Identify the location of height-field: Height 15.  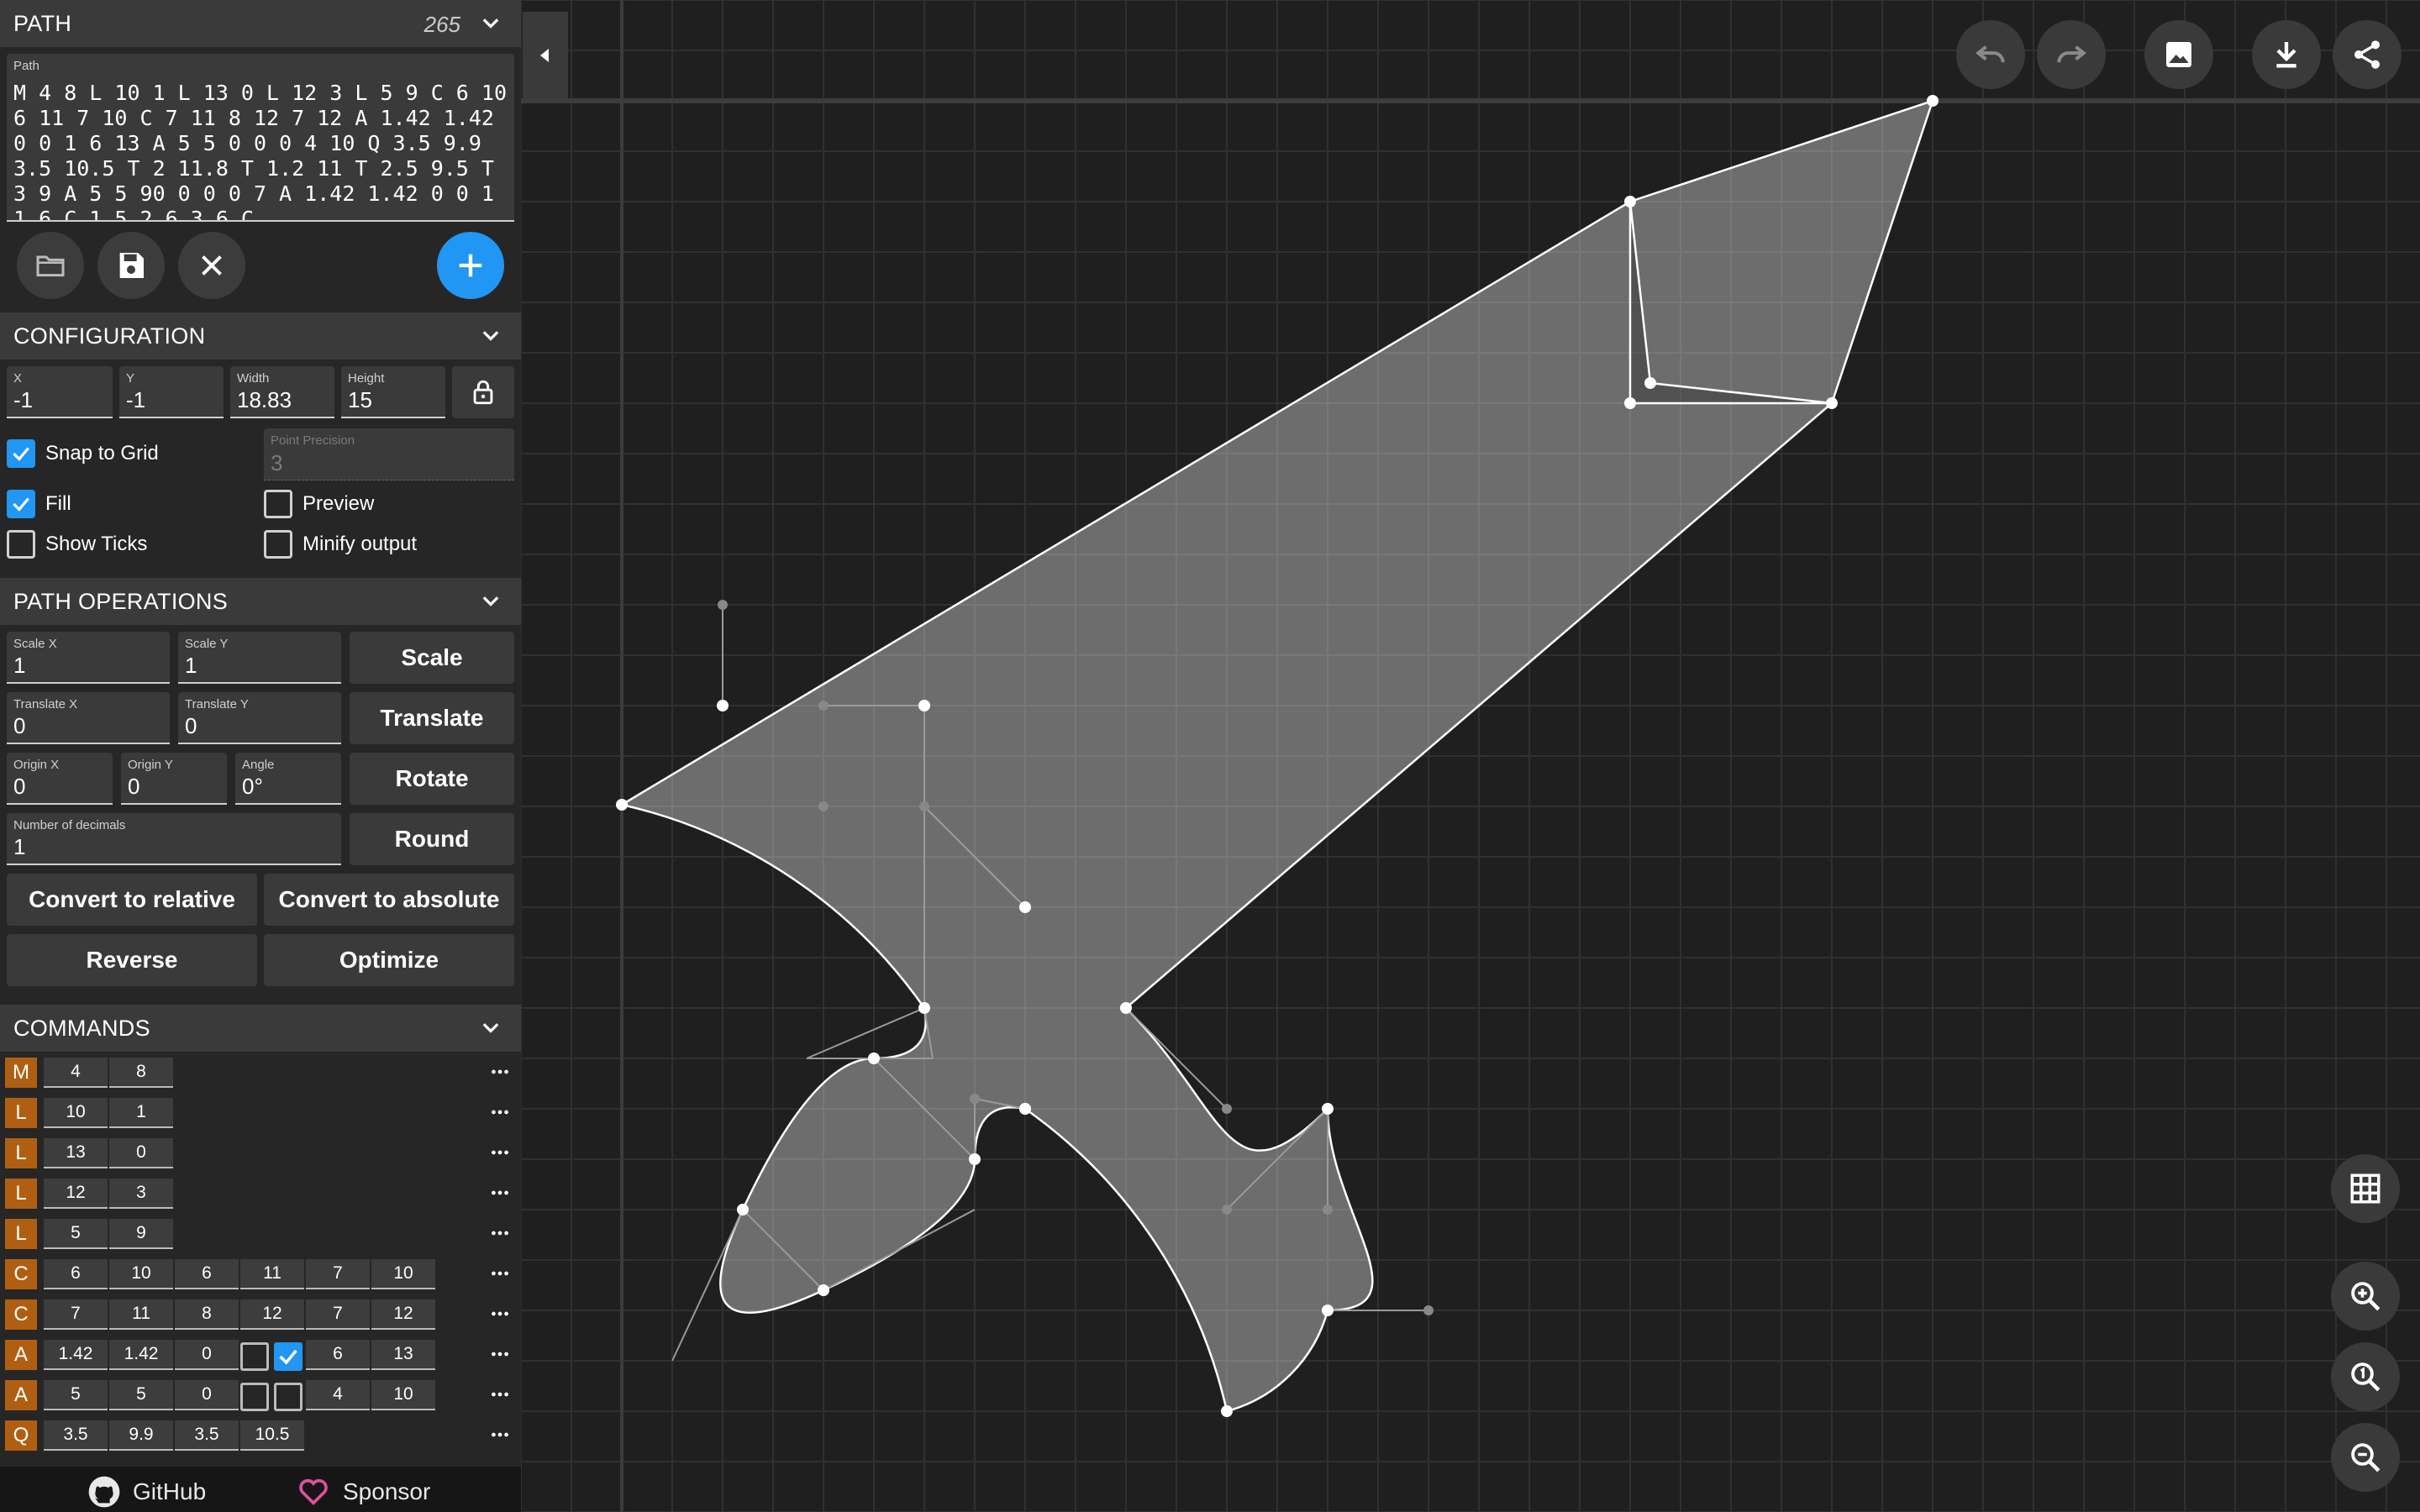
(393, 392).